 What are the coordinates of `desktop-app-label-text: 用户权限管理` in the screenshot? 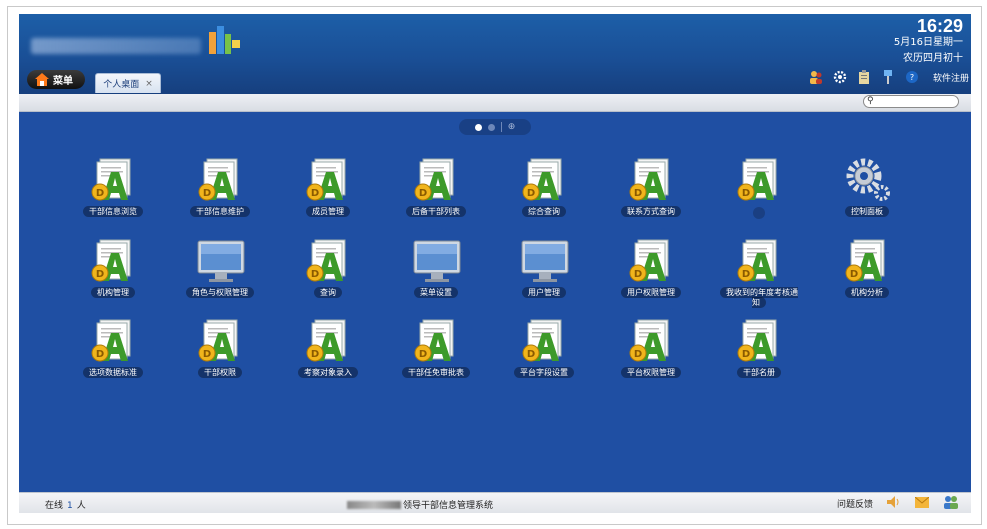 It's located at (651, 292).